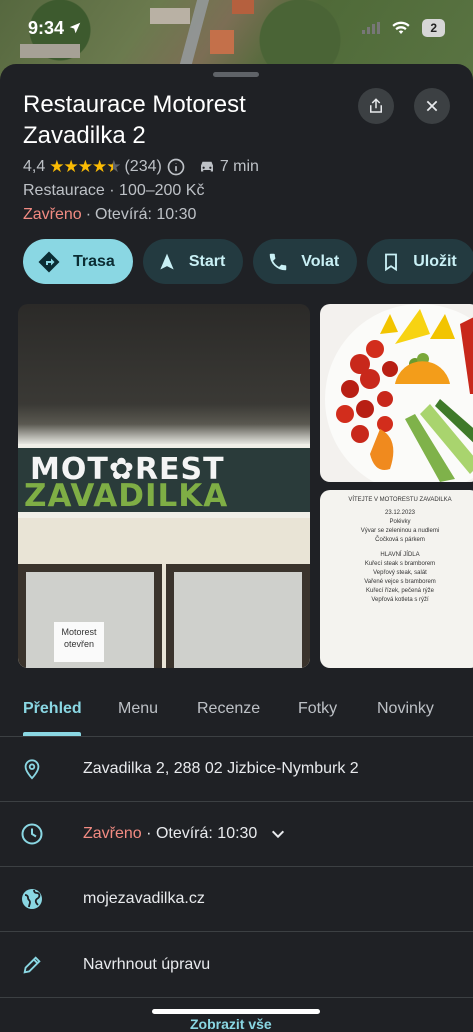  Describe the element at coordinates (32, 834) in the screenshot. I see `clock-icon` at that location.